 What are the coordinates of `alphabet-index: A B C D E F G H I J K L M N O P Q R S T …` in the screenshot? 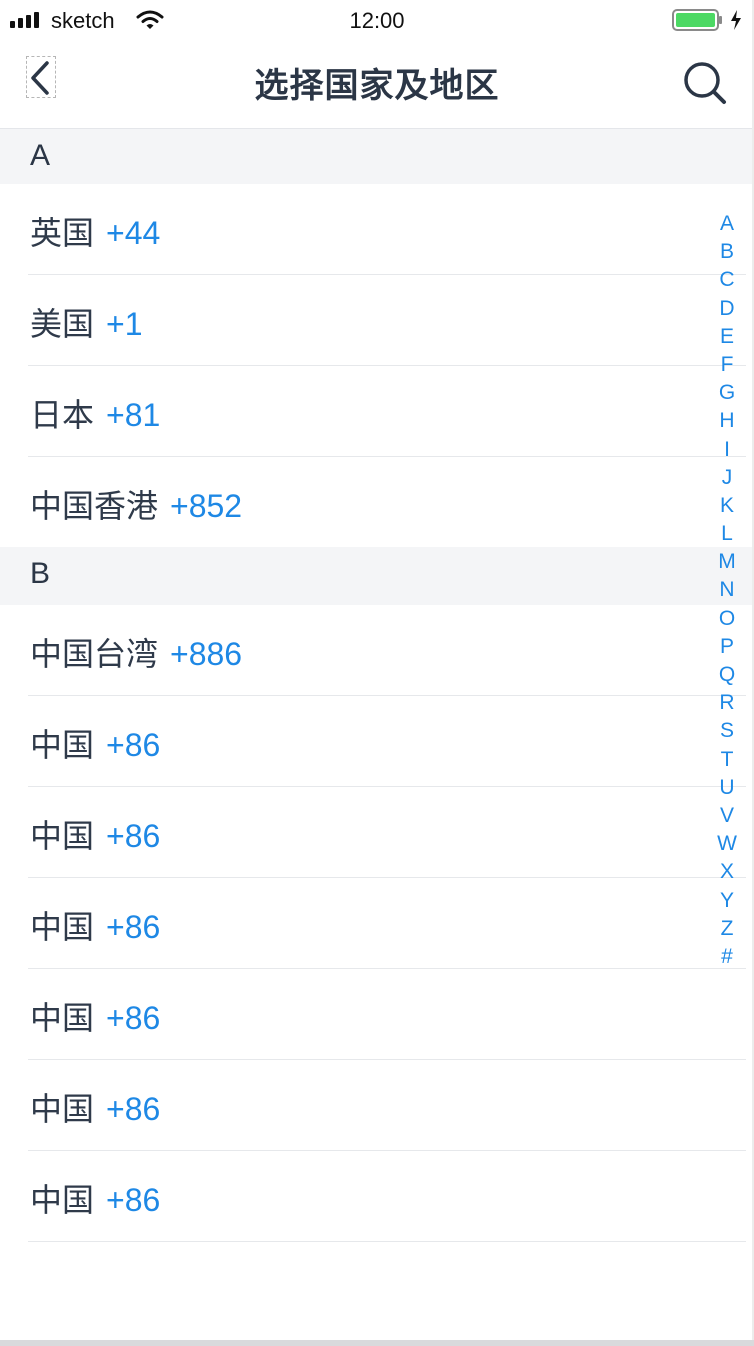 It's located at (727, 590).